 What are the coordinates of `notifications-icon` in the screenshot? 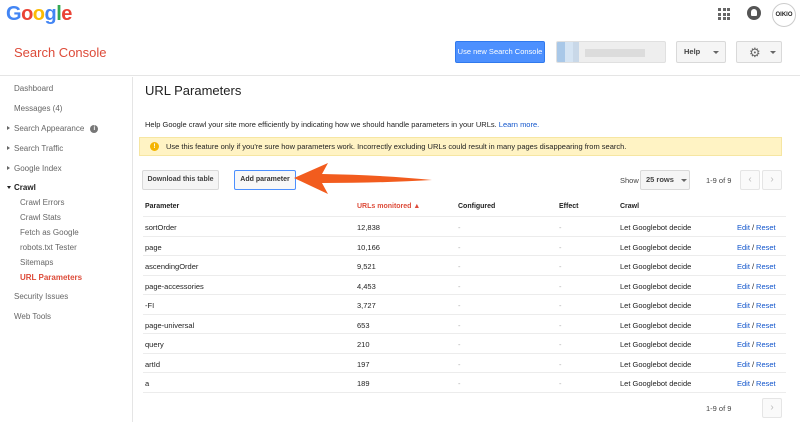 It's located at (754, 13).